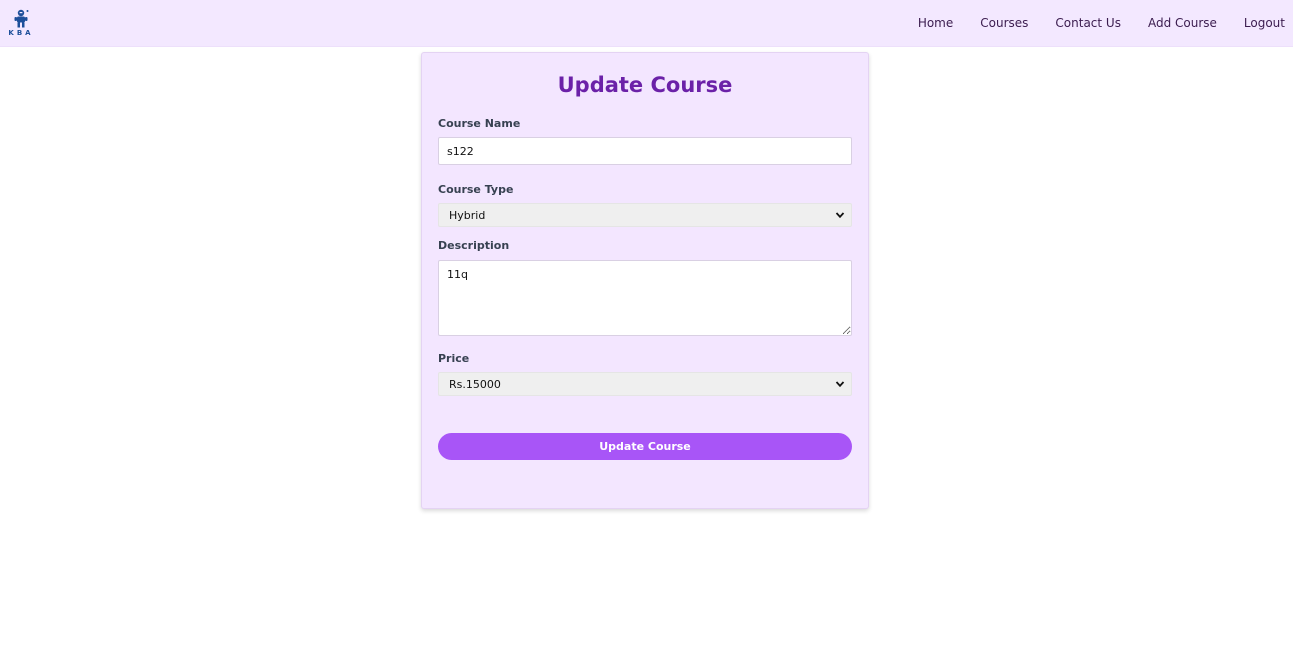  What do you see at coordinates (21, 18) in the screenshot?
I see `robot-logo-icon` at bounding box center [21, 18].